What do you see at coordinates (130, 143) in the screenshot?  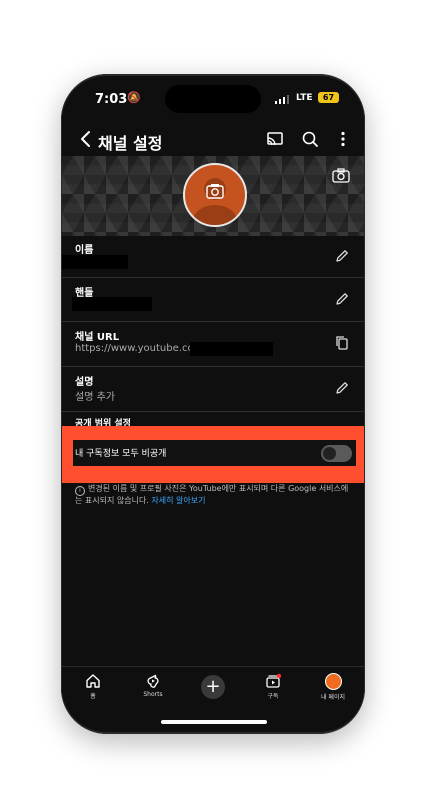 I see `page-title: 채널 설정` at bounding box center [130, 143].